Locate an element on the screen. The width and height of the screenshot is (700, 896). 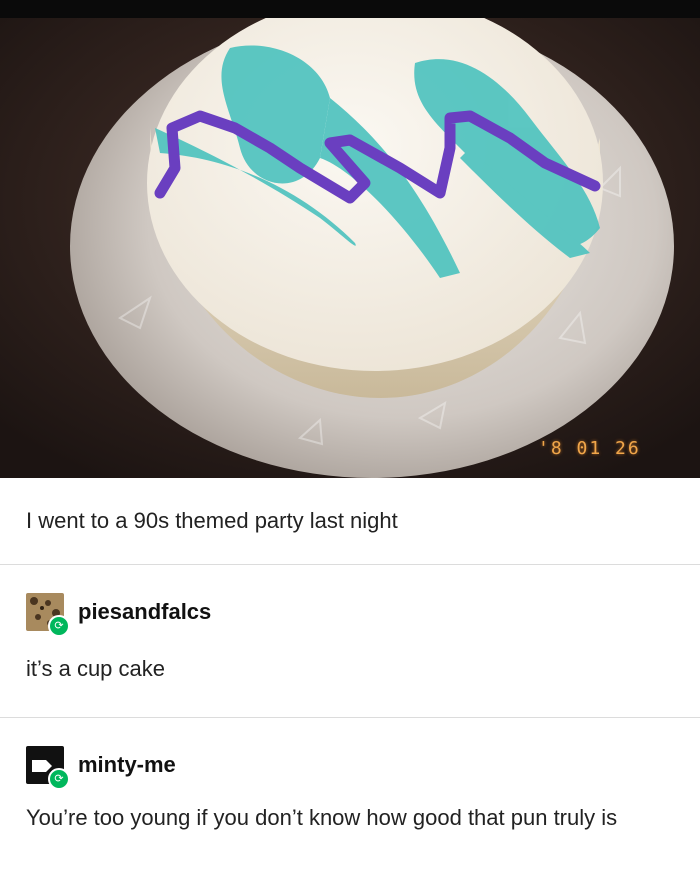
post-caption: I went to a 90s themed party last night is located at coordinates (350, 521).